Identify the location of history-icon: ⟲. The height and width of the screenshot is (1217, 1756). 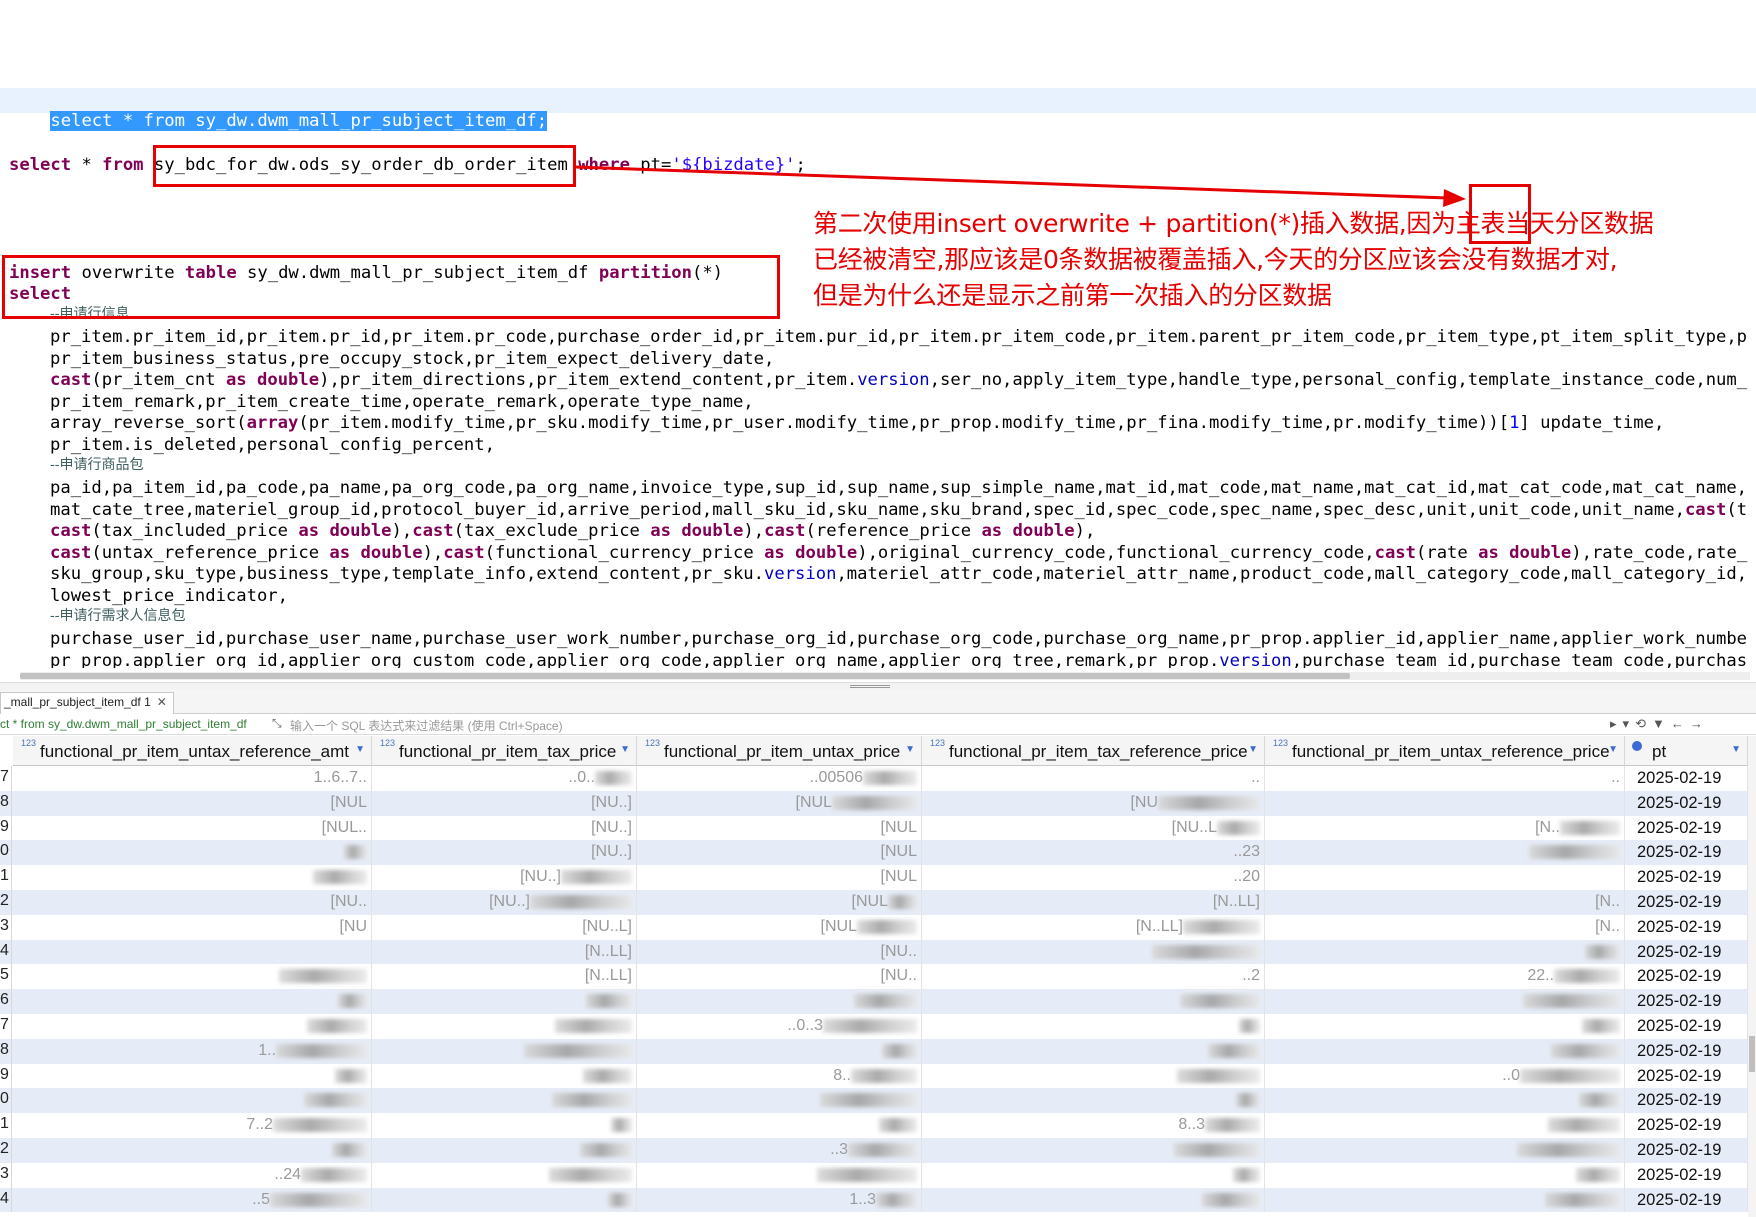
(1643, 723).